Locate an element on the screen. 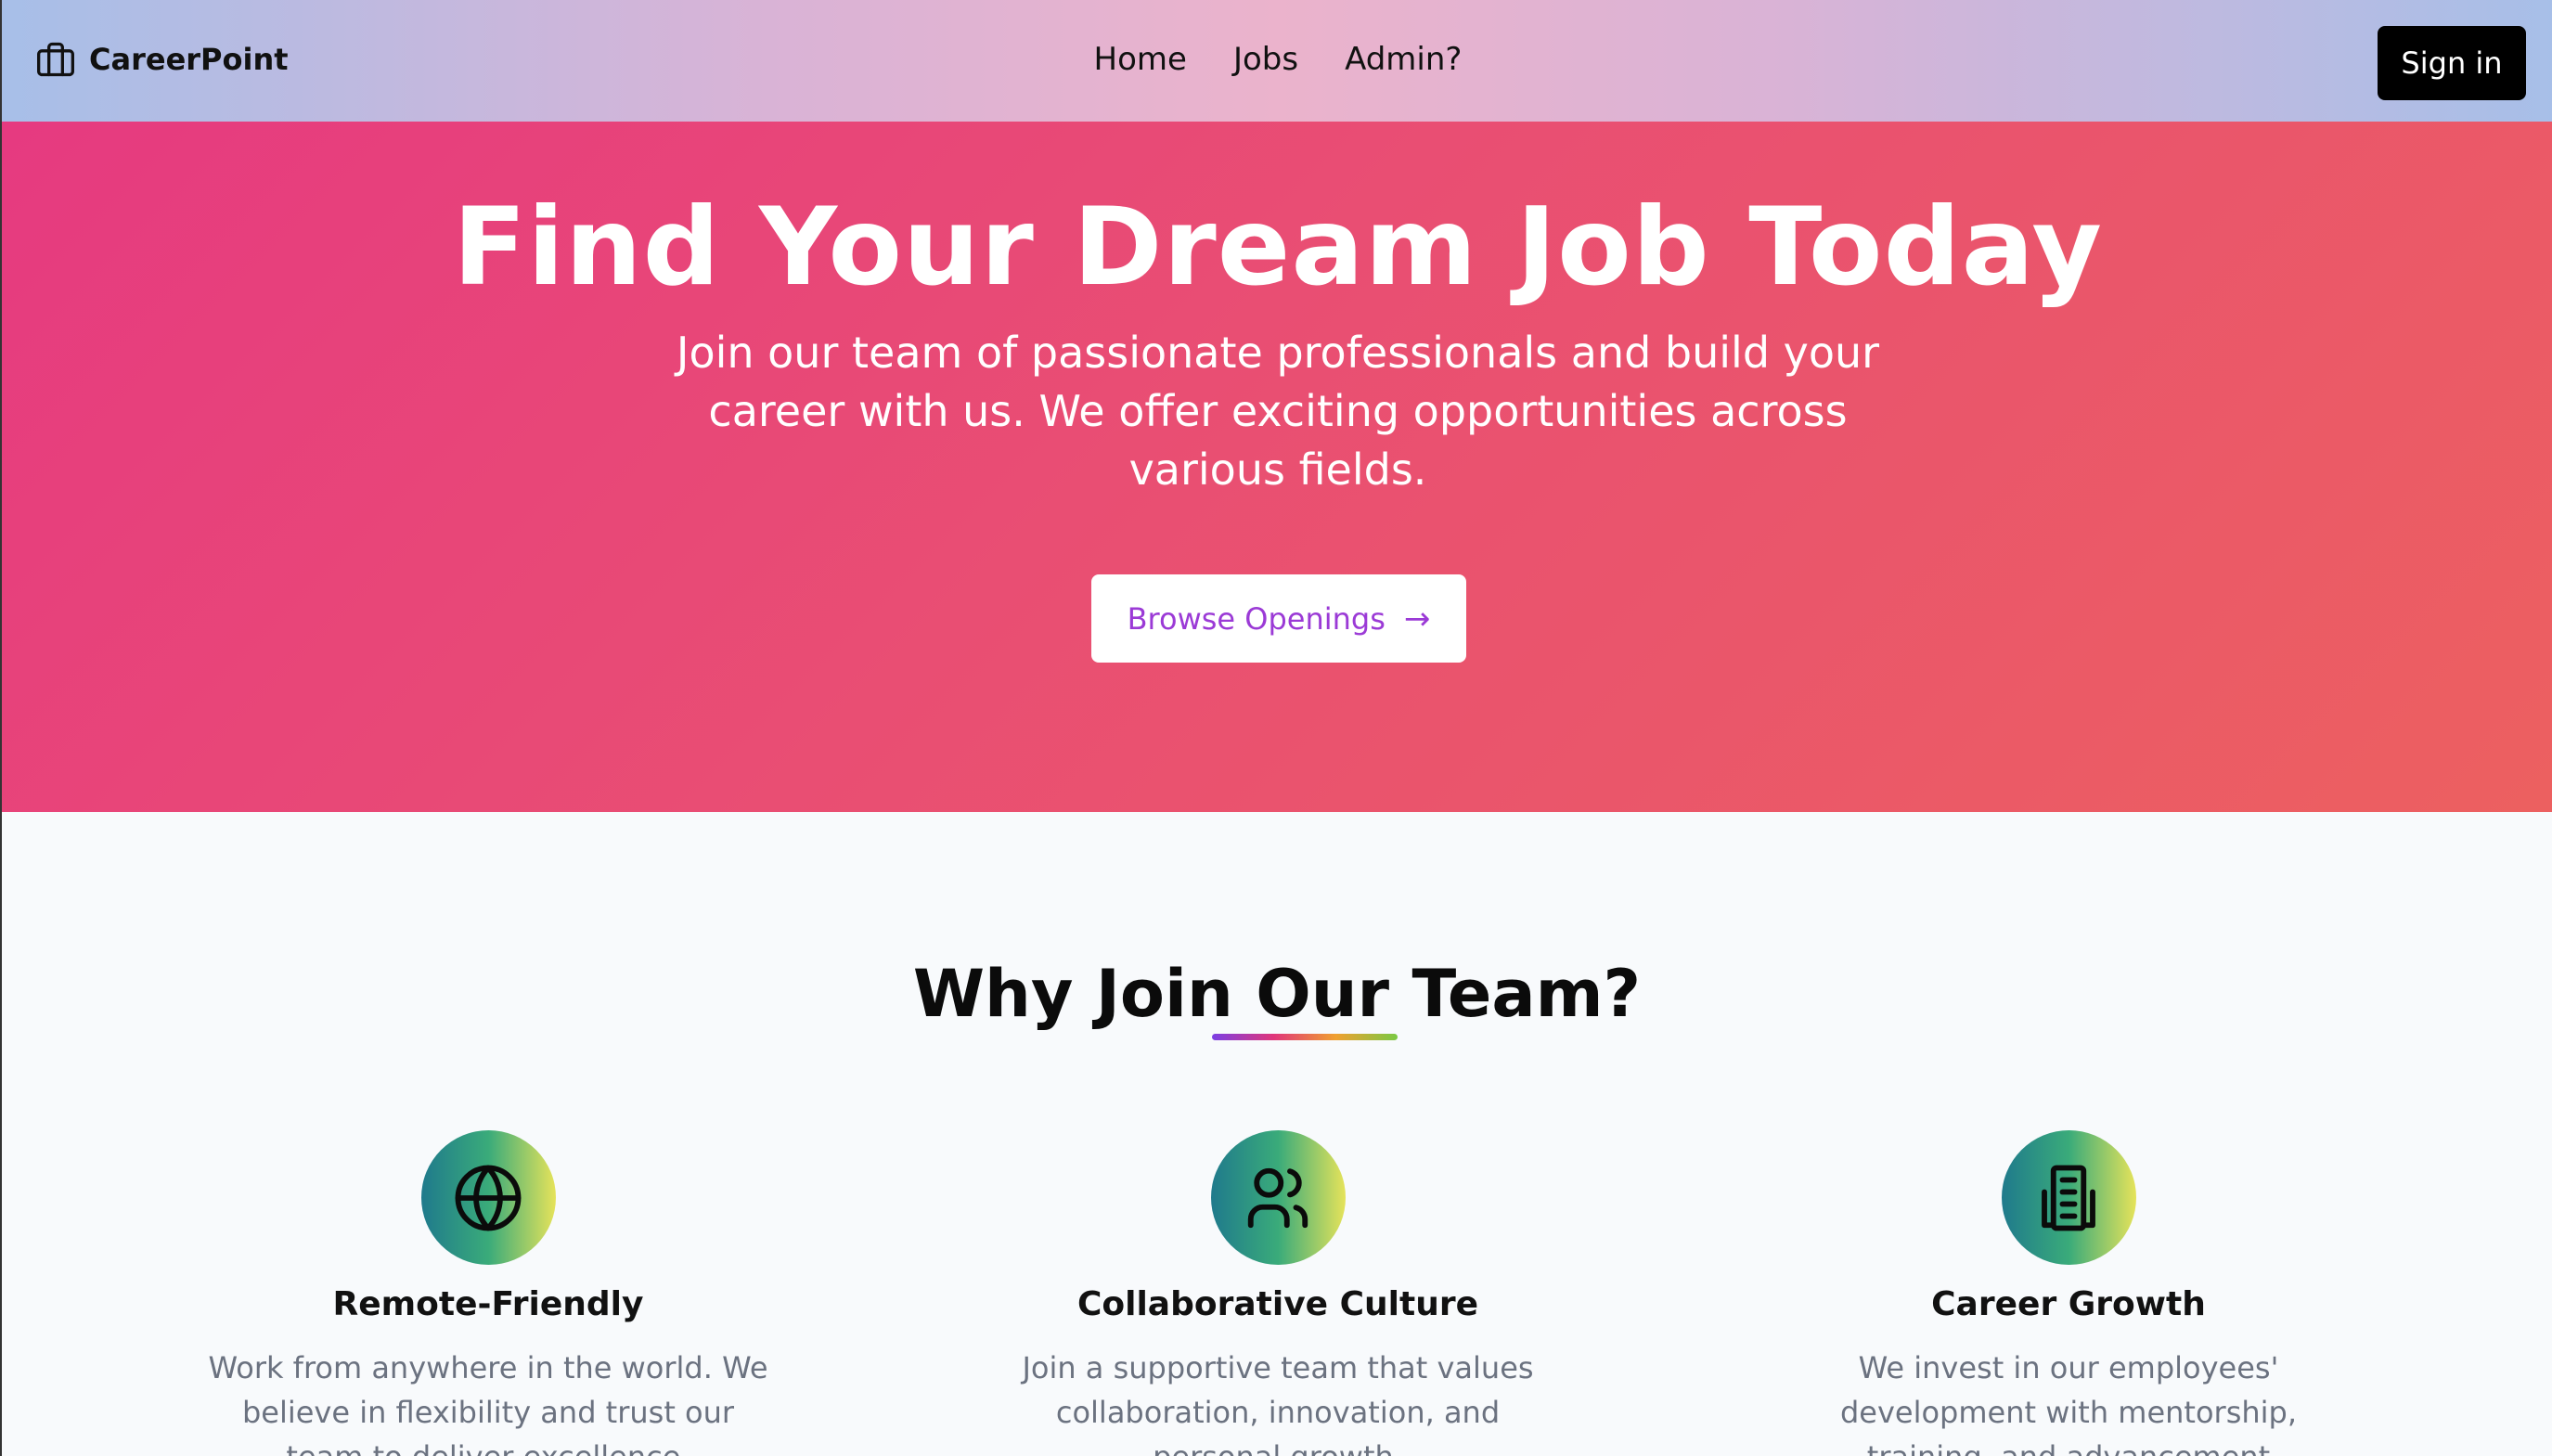 Image resolution: width=2552 pixels, height=1456 pixels. users-icon is located at coordinates (1278, 1197).